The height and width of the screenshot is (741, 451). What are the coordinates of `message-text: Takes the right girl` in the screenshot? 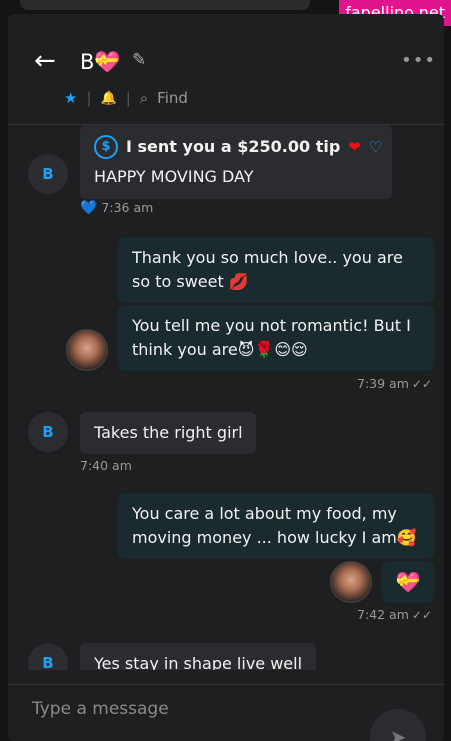 It's located at (168, 432).